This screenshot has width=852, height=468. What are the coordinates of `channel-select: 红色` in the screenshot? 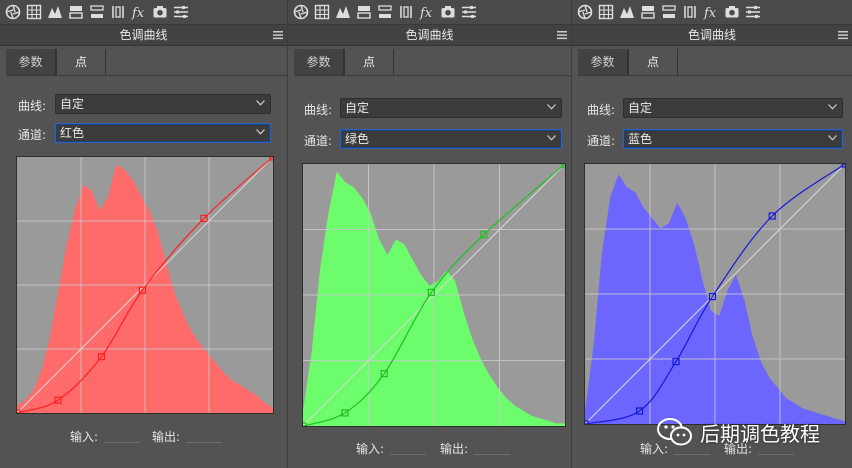 It's located at (163, 133).